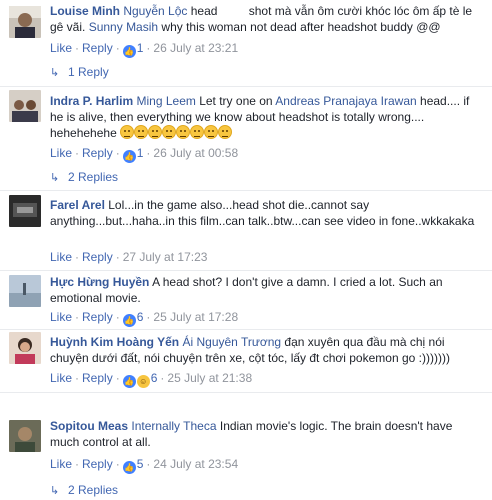 Image resolution: width=492 pixels, height=500 pixels. What do you see at coordinates (231, 342) in the screenshot?
I see `comment-mention: Ái Nguyên Trương` at bounding box center [231, 342].